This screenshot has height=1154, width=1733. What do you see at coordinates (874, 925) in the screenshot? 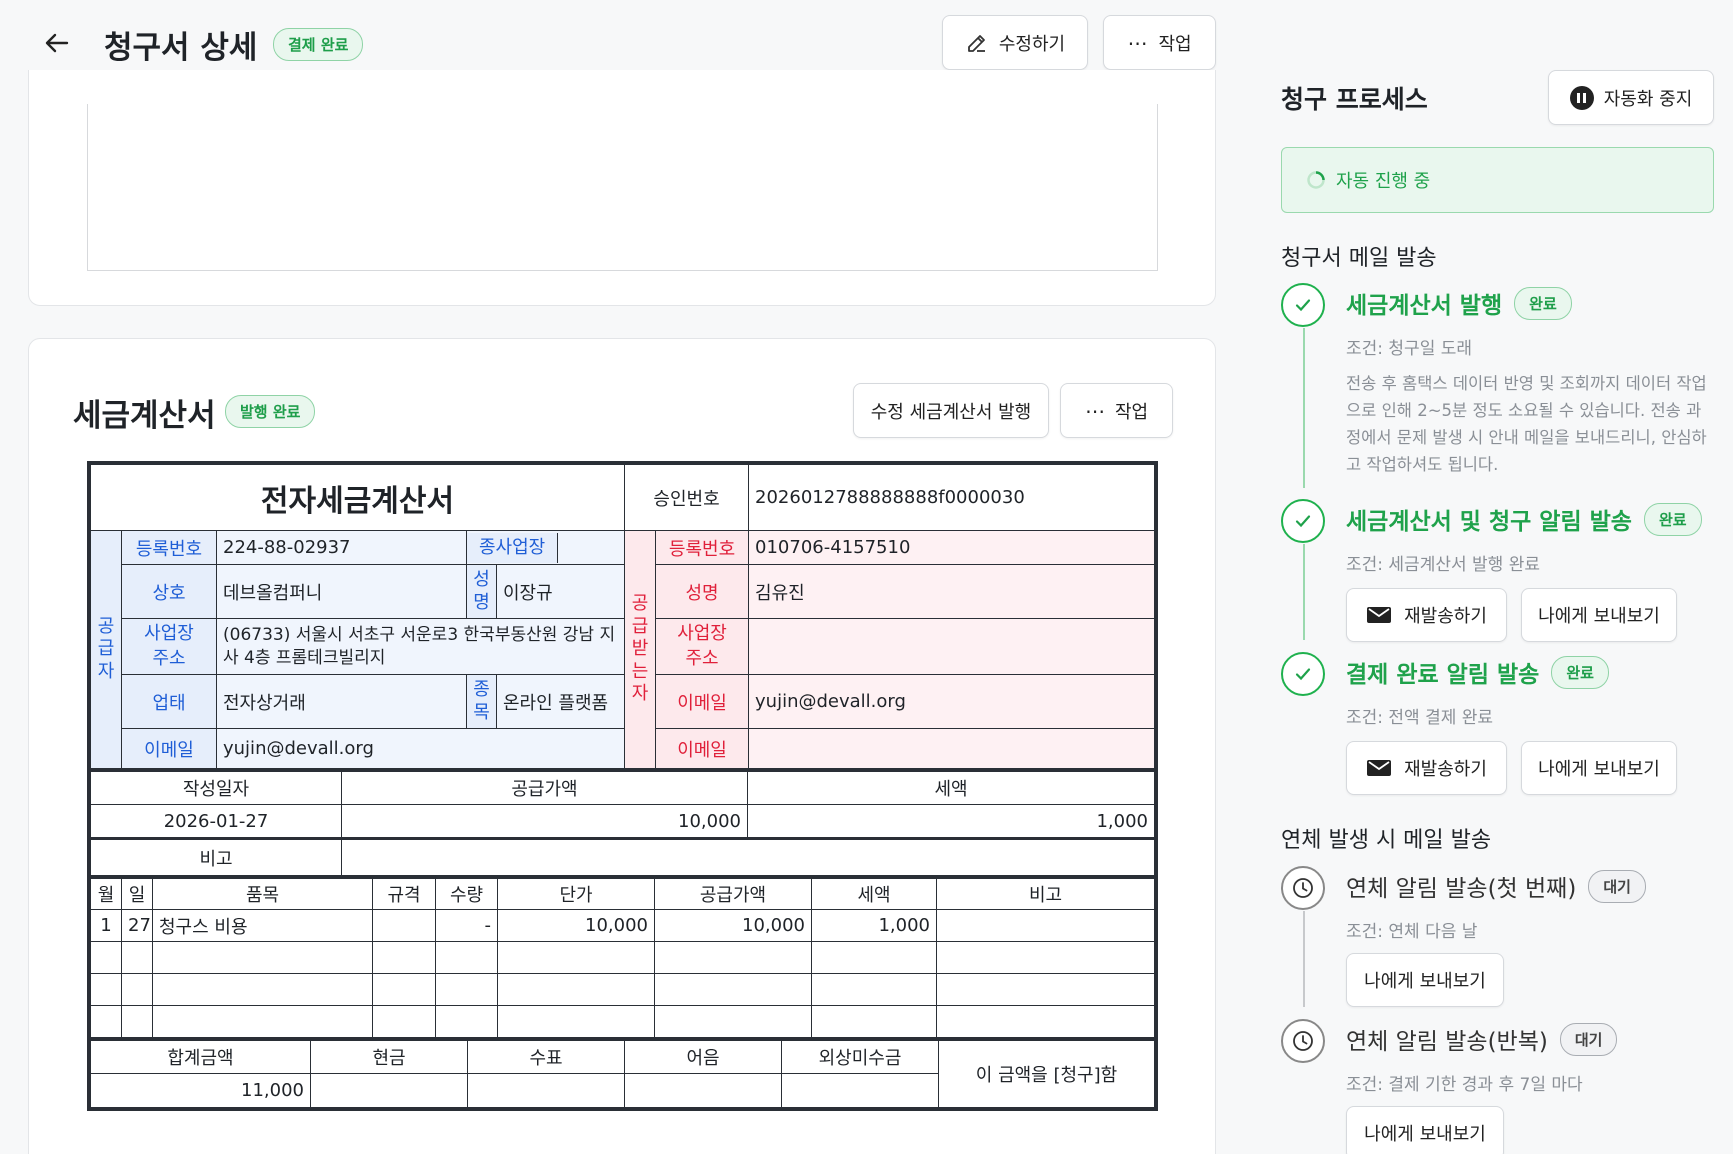
I see `item-cell: 1,000` at bounding box center [874, 925].